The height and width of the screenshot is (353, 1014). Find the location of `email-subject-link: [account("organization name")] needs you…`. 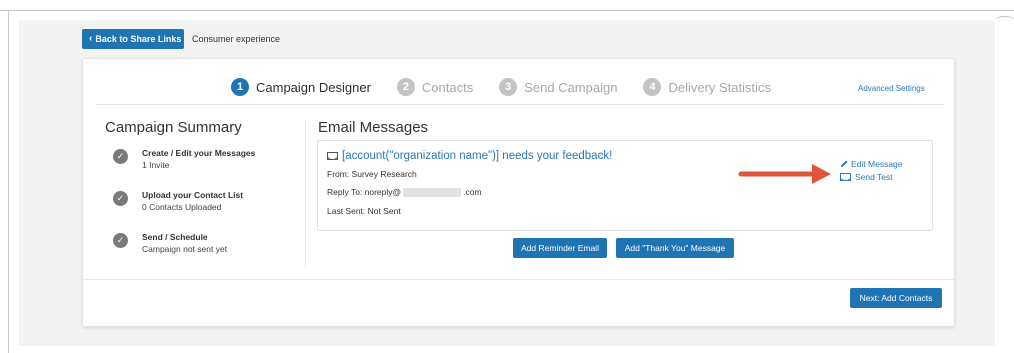

email-subject-link: [account("organization name")] needs you… is located at coordinates (469, 156).